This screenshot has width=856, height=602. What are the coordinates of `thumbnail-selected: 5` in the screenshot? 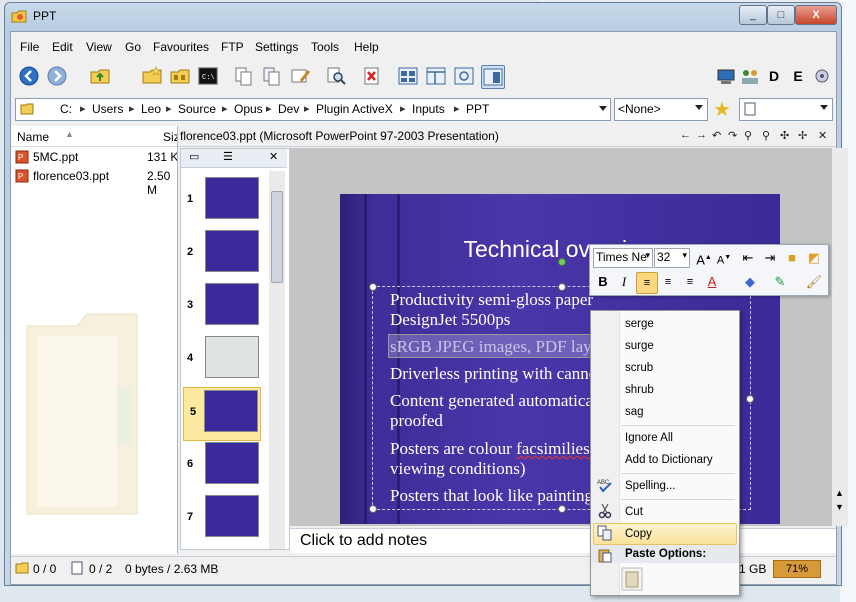 It's located at (222, 414).